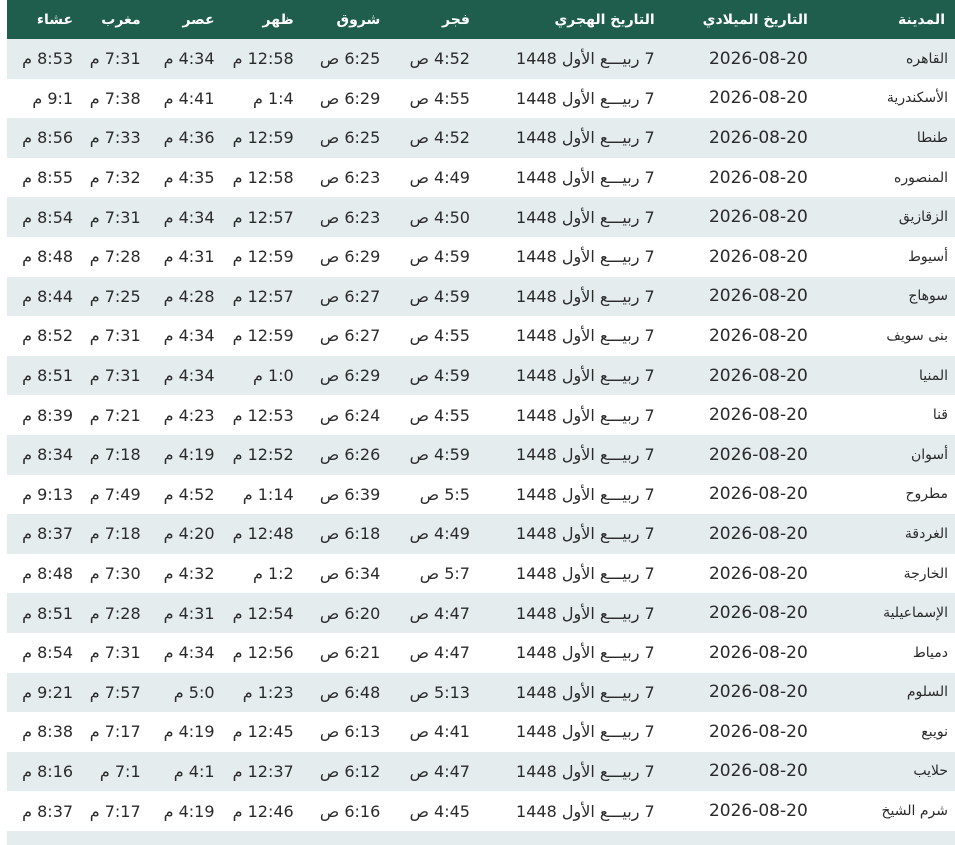 The image size is (955, 845). What do you see at coordinates (921, 19) in the screenshot?
I see `header-city: المدينة` at bounding box center [921, 19].